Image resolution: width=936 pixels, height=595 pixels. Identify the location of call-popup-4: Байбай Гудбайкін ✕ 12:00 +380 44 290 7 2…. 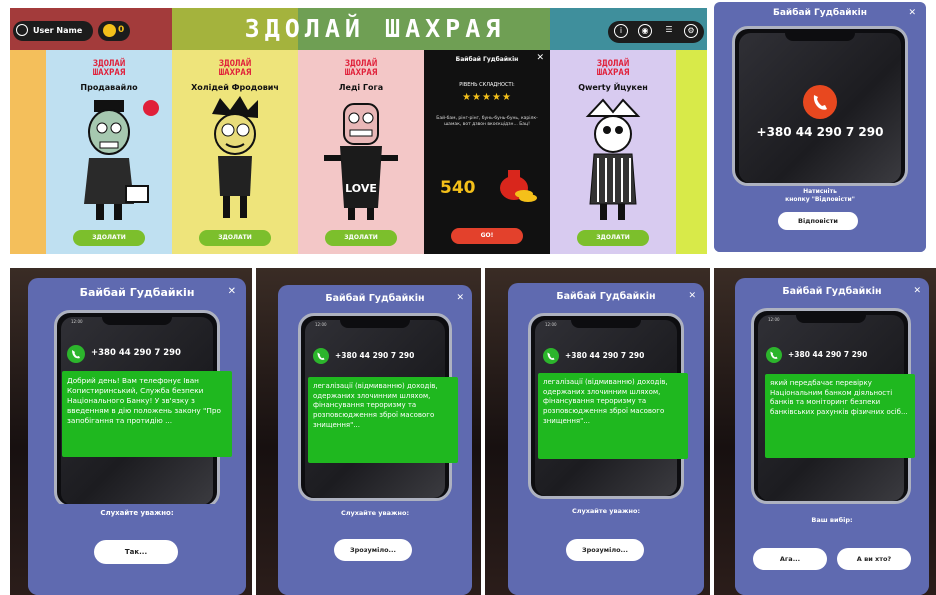
(832, 436).